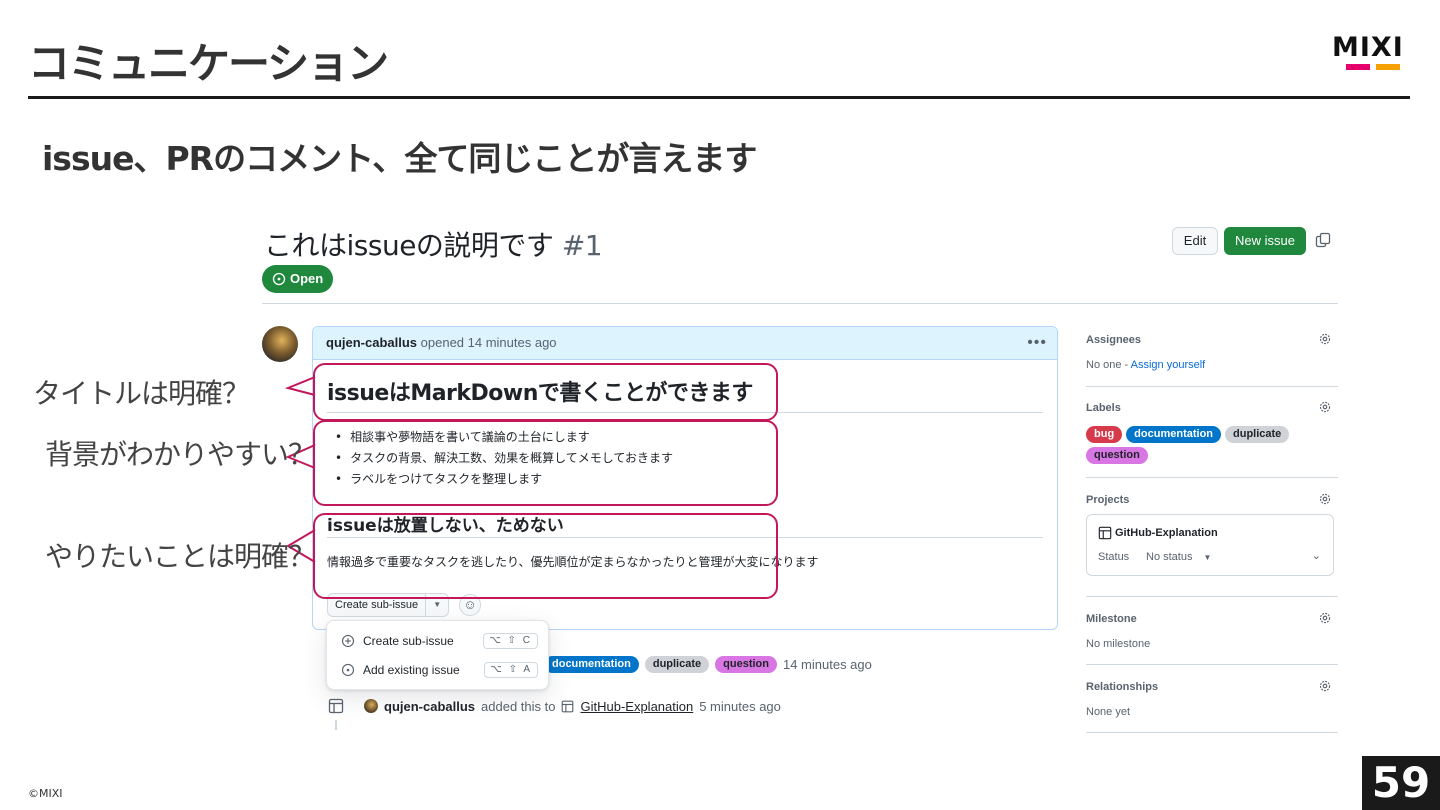 The image size is (1440, 810). Describe the element at coordinates (1316, 555) in the screenshot. I see `chevron-down-icon: ⌄` at that location.